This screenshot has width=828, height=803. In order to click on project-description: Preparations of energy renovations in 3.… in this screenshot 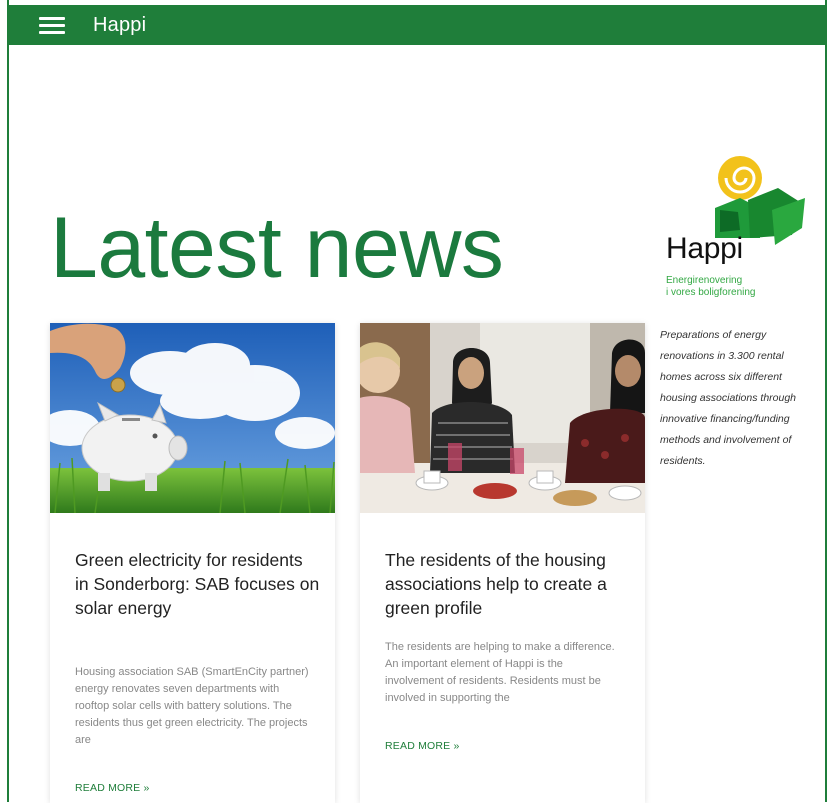, I will do `click(728, 398)`.